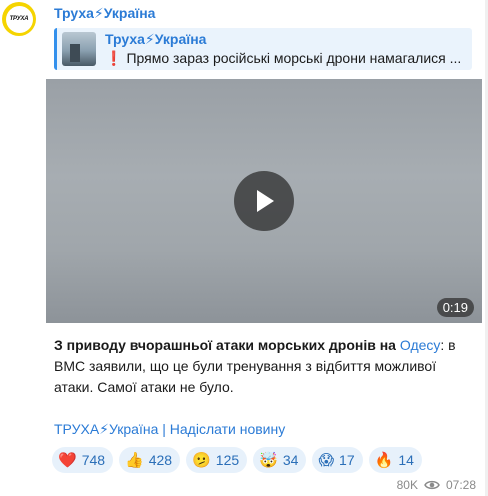  Describe the element at coordinates (227, 460) in the screenshot. I see `reaction-count: 125` at that location.